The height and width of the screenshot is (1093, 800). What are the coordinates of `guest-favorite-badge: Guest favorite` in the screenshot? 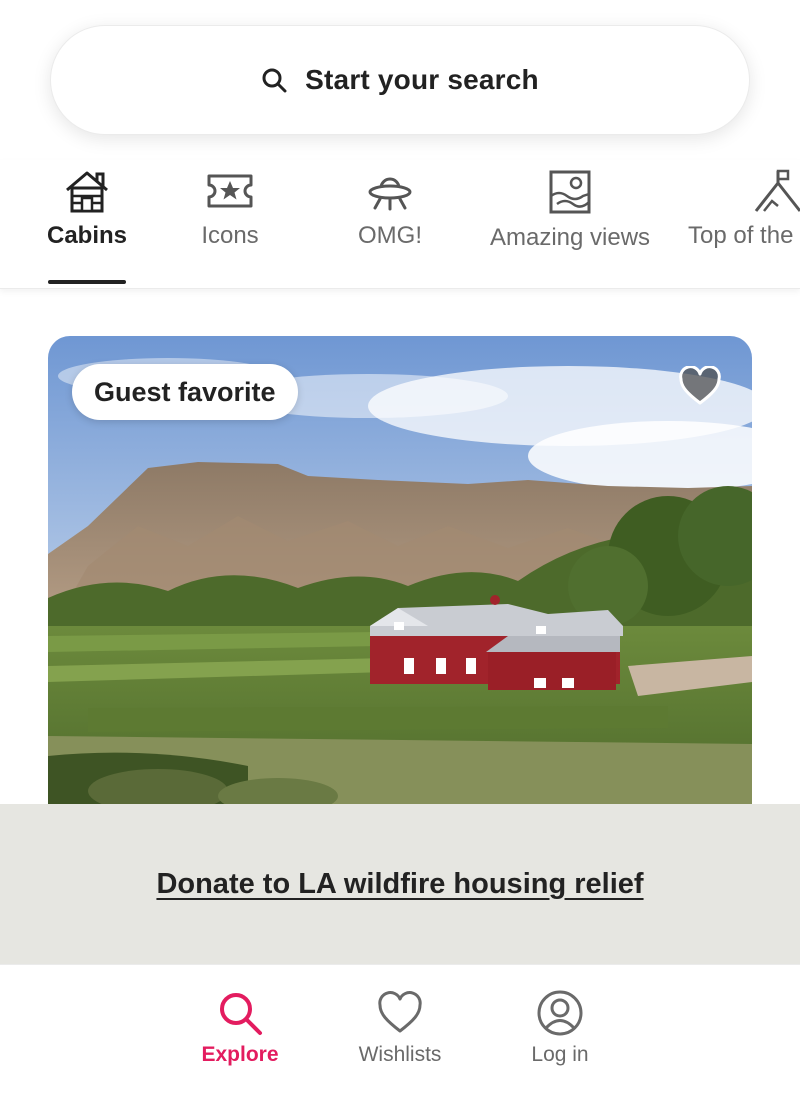 It's located at (185, 392).